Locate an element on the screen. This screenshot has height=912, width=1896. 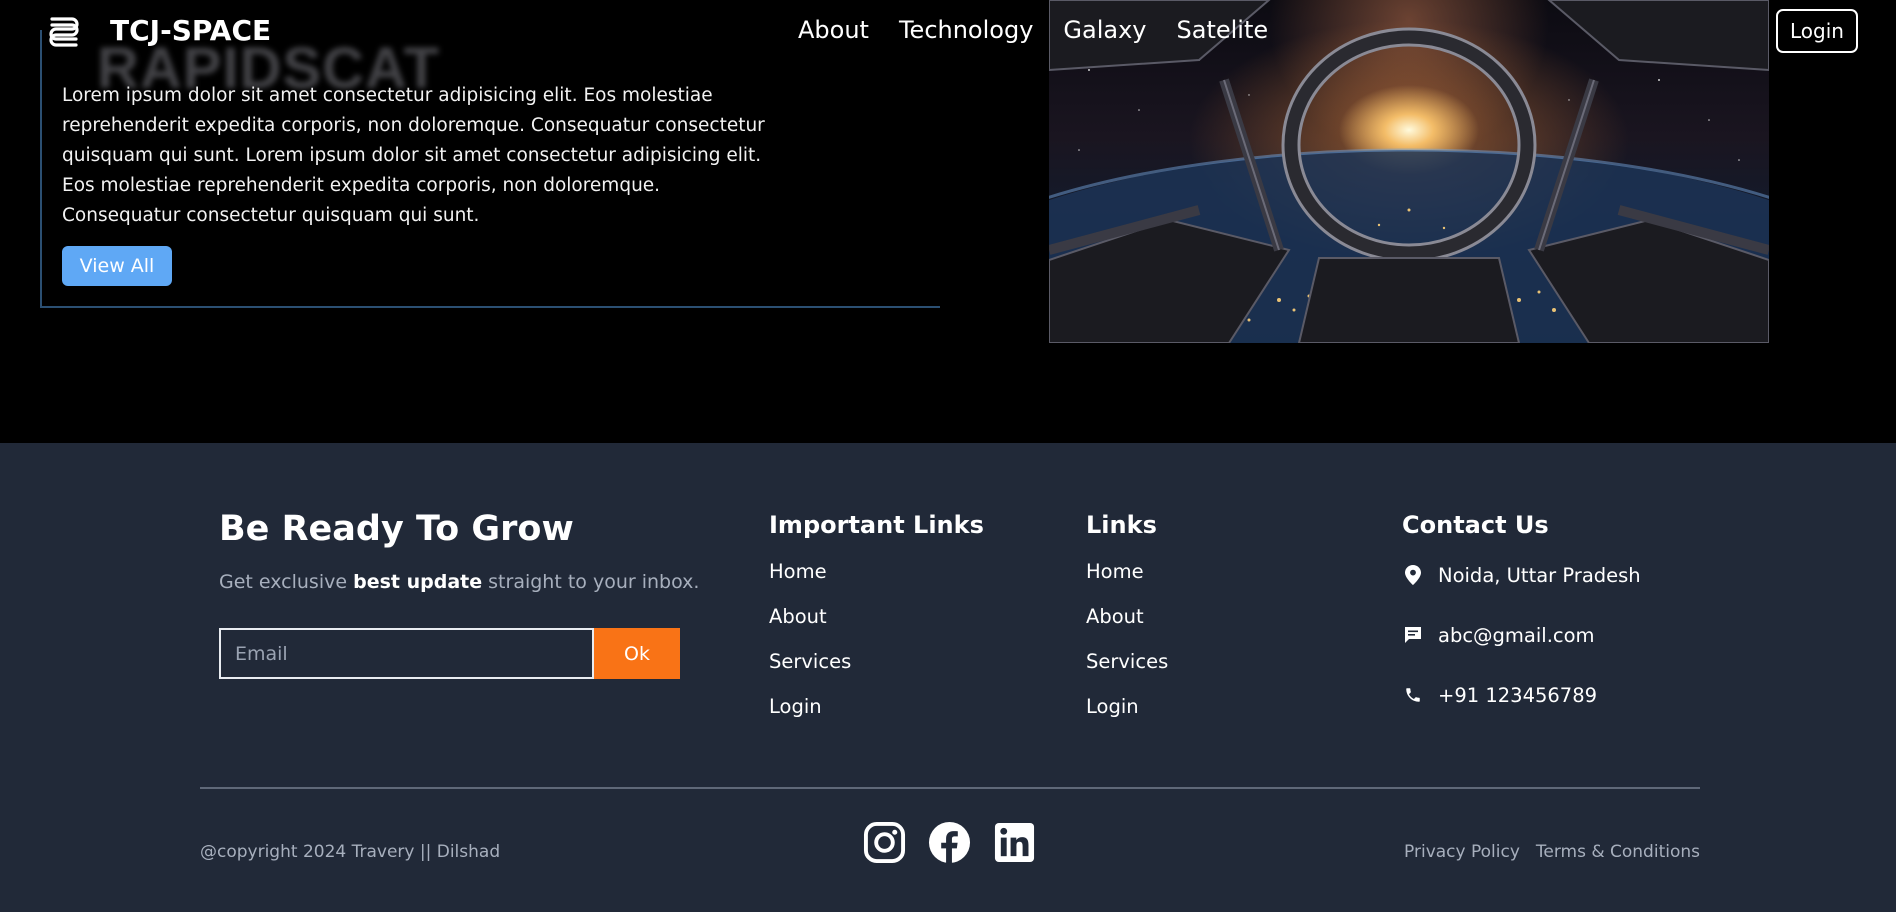
privacy-policy-link: Privacy Policy is located at coordinates (1462, 852).